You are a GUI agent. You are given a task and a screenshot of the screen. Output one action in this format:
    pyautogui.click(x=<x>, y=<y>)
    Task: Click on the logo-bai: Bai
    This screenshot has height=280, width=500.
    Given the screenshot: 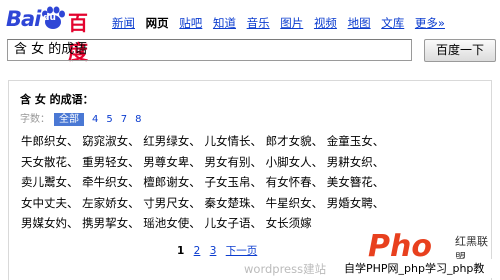 What is the action you would take?
    pyautogui.click(x=23, y=19)
    